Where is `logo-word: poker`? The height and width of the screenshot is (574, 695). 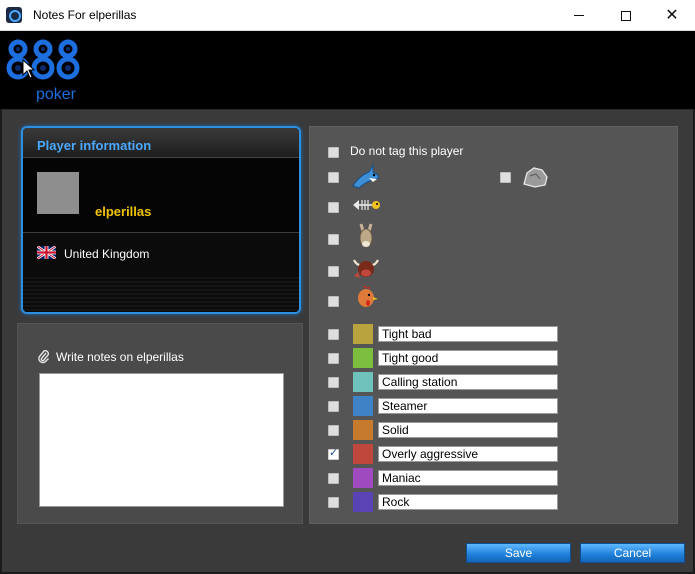
logo-word: poker is located at coordinates (56, 94).